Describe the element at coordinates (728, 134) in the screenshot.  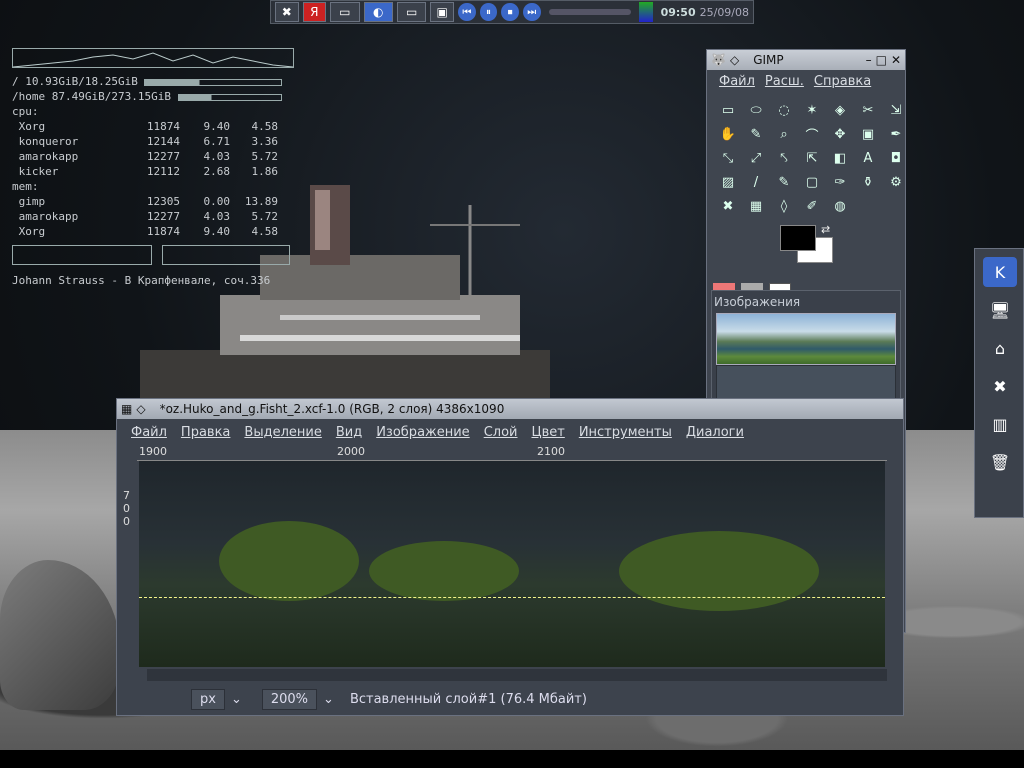
I see `tool-icon: ✋` at that location.